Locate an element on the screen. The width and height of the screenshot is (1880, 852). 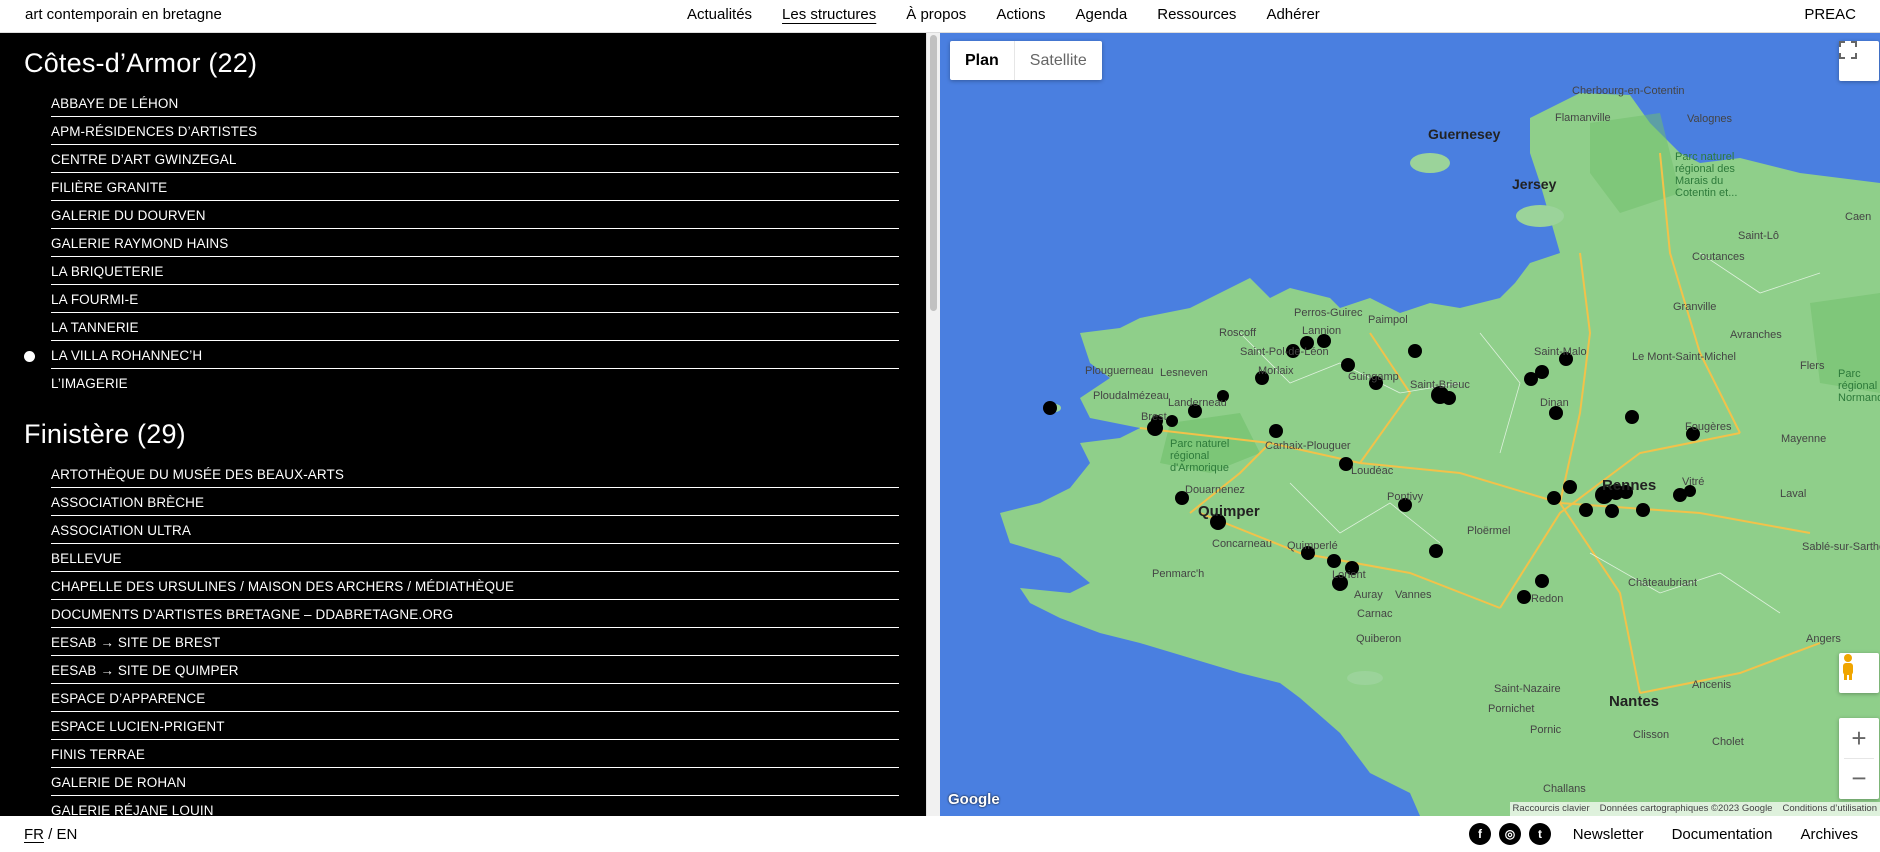
twitter-icon: t is located at coordinates (1540, 834).